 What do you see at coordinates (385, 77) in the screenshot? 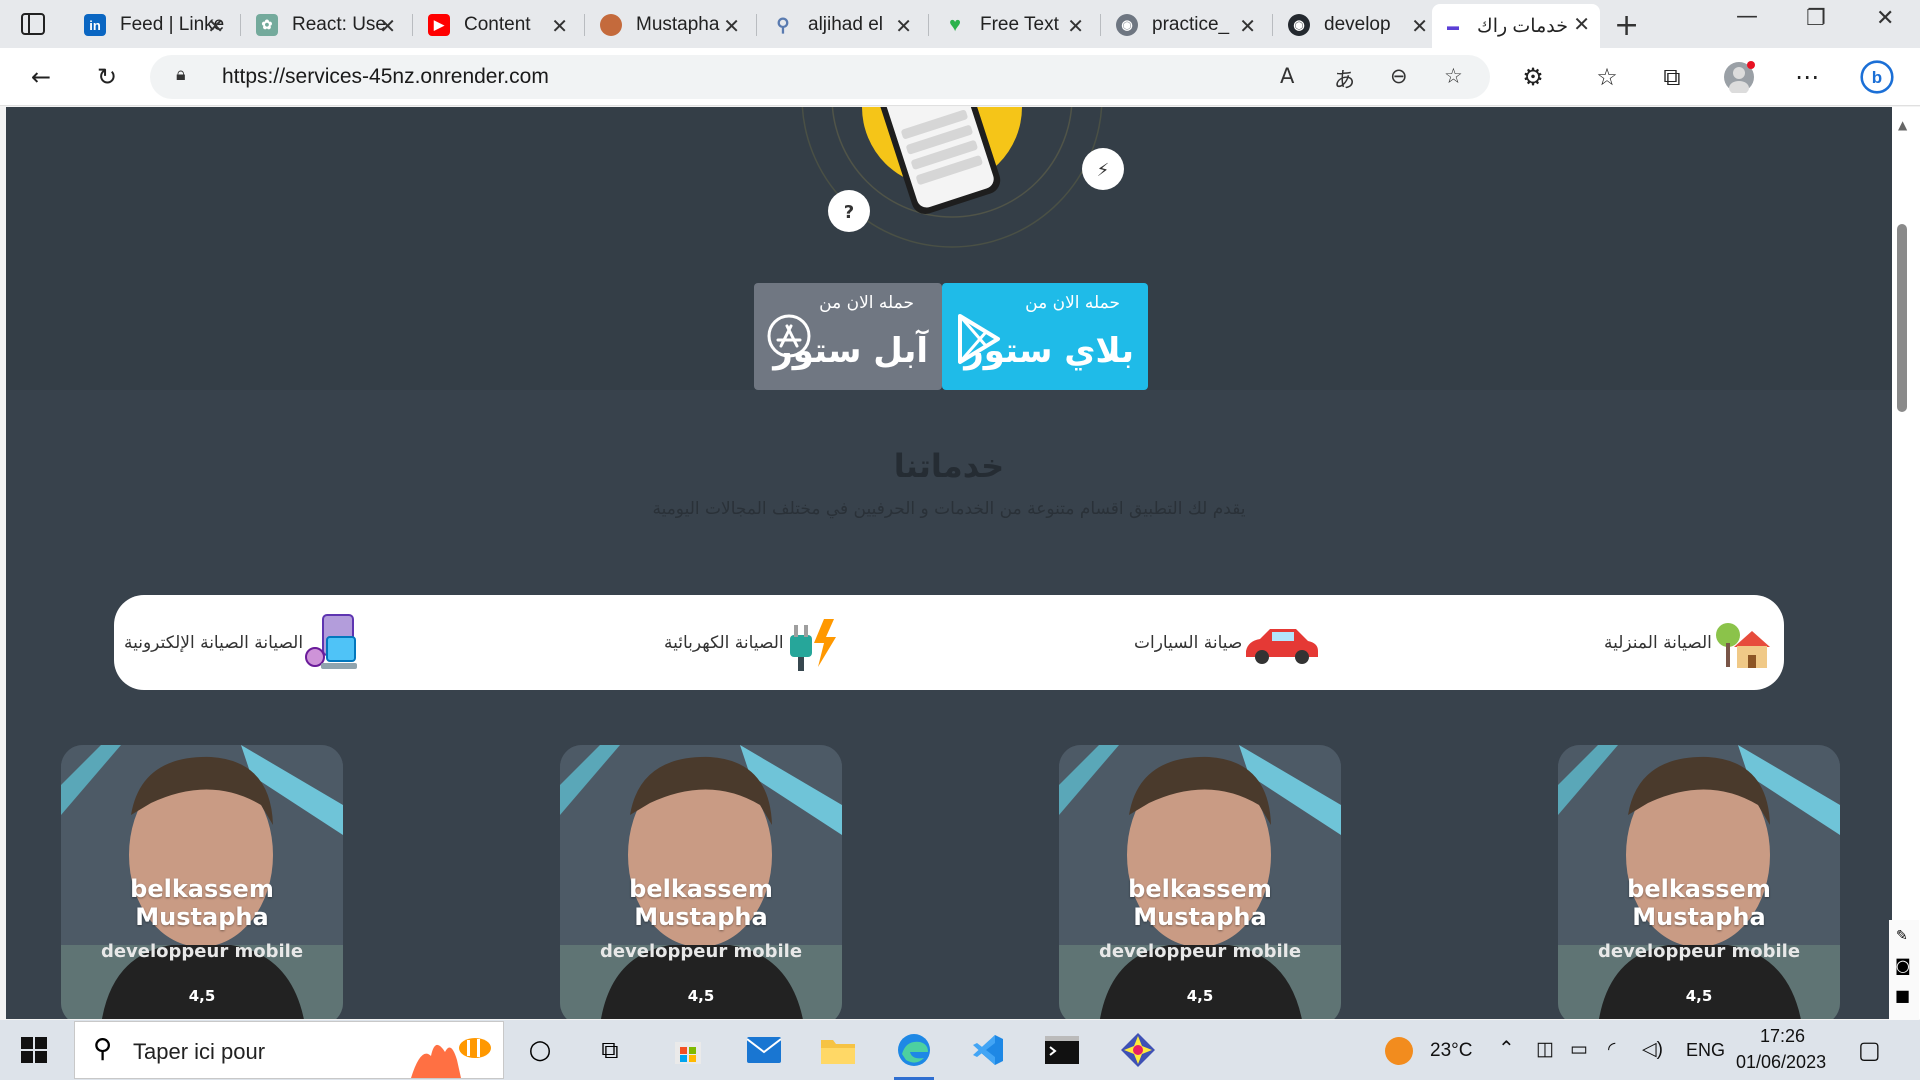
I see `url-text: https://services-45nz.onrender.com` at bounding box center [385, 77].